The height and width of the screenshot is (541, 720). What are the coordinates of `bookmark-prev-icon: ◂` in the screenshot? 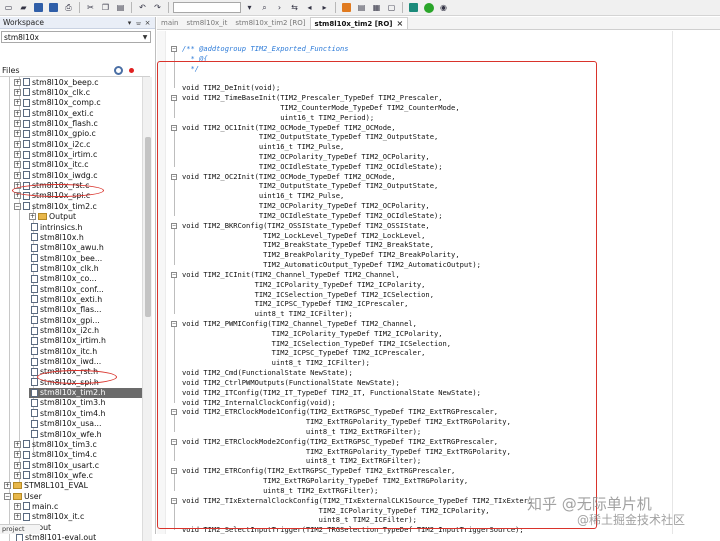 It's located at (309, 8).